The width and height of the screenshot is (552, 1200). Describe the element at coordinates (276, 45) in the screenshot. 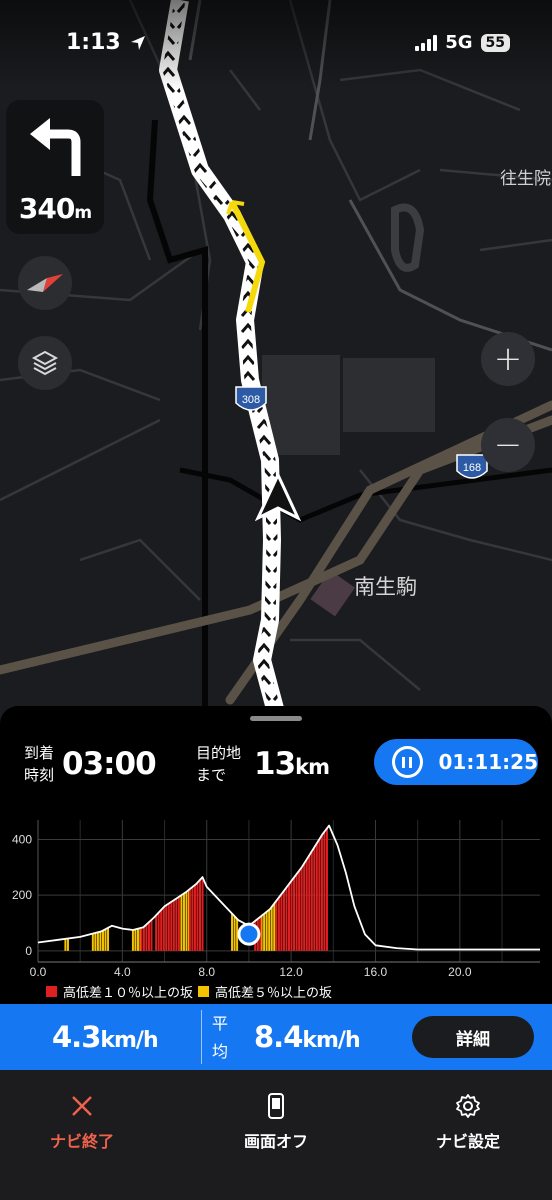

I see `status-bar: 1:13 5G 55` at that location.